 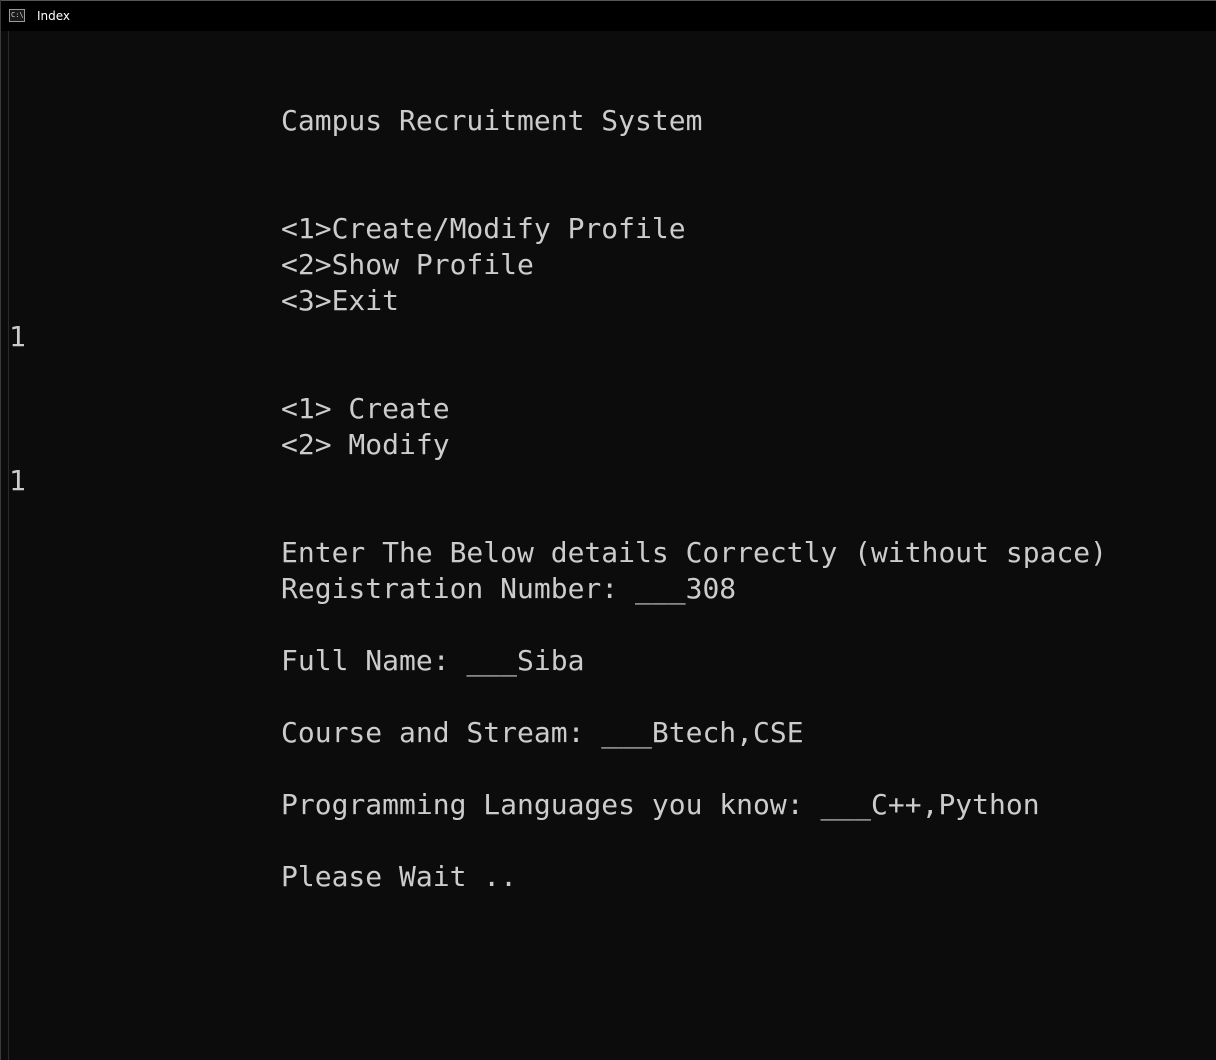 What do you see at coordinates (525, 660) in the screenshot?
I see `full-name-value: ___Siba` at bounding box center [525, 660].